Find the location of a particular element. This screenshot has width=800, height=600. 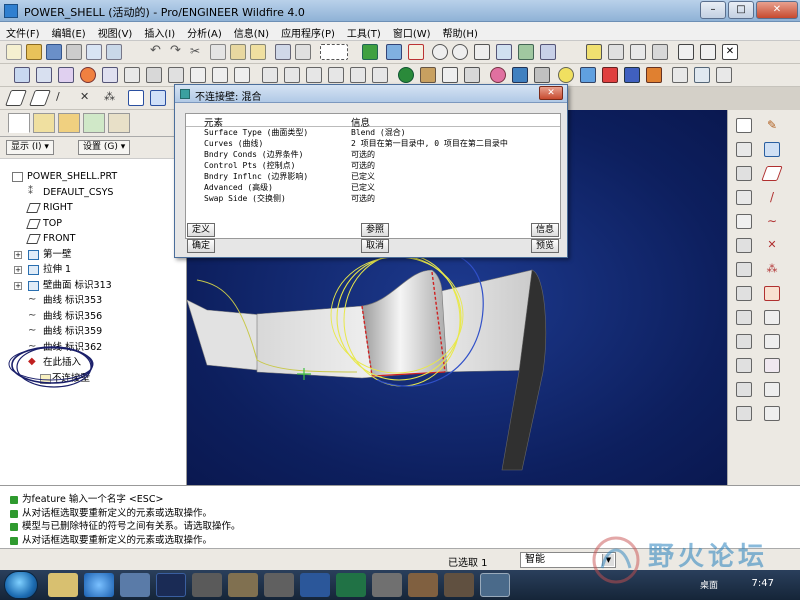

email-icon is located at coordinates (94, 52).